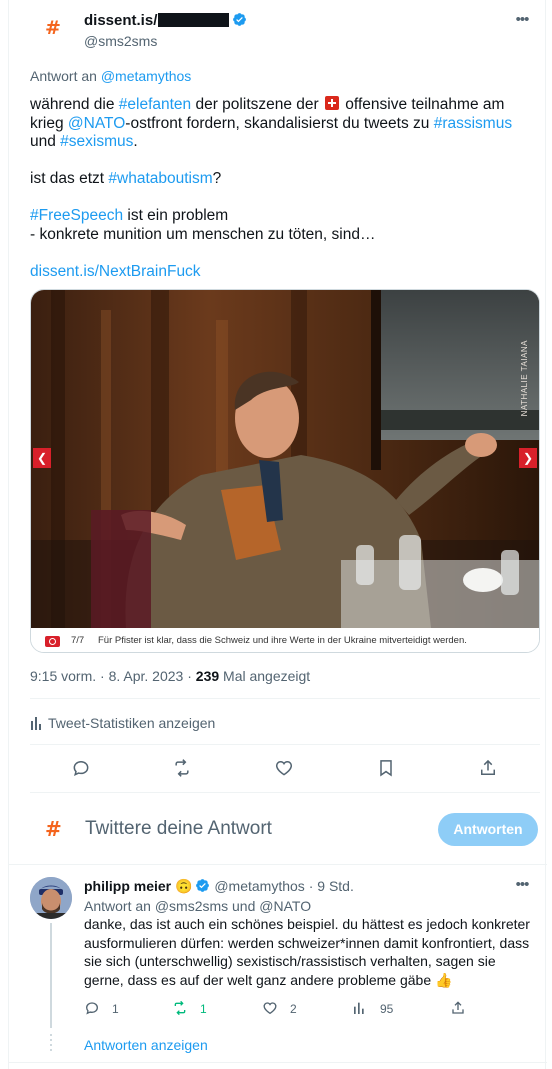  I want to click on photo-credit: NATHALIE TAIANA, so click(524, 378).